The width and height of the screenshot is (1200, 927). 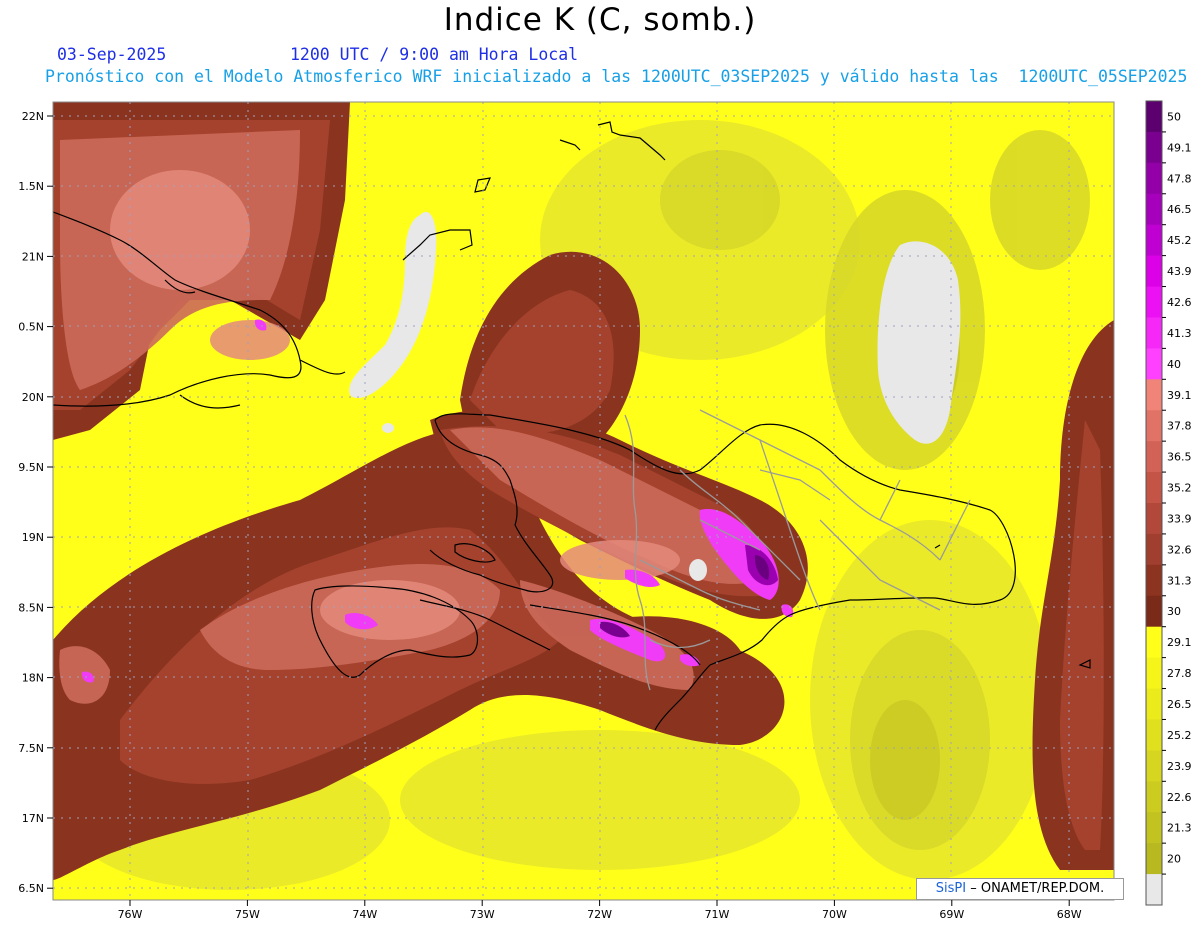 What do you see at coordinates (1179, 766) in the screenshot?
I see `colorbar-label: 23.9` at bounding box center [1179, 766].